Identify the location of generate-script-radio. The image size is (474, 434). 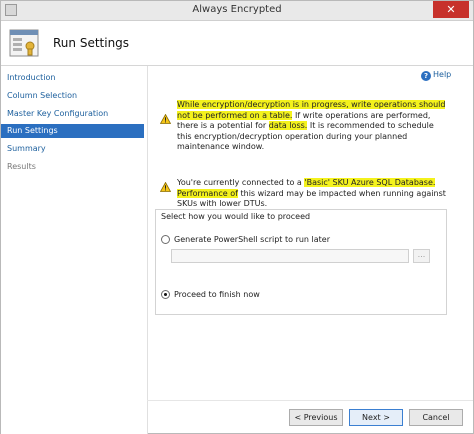
(165, 239).